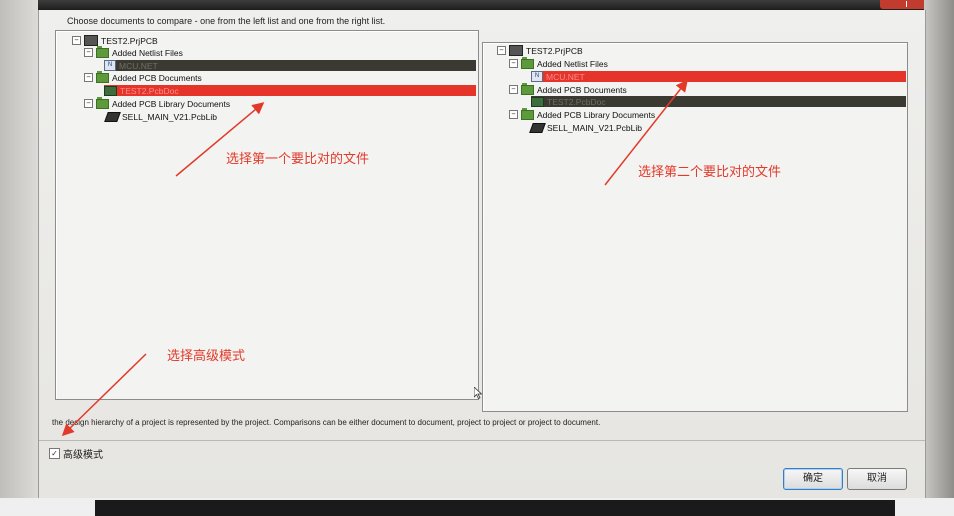 The height and width of the screenshot is (516, 954). What do you see at coordinates (206, 356) in the screenshot?
I see `annotation-advanced: 选择高级模式` at bounding box center [206, 356].